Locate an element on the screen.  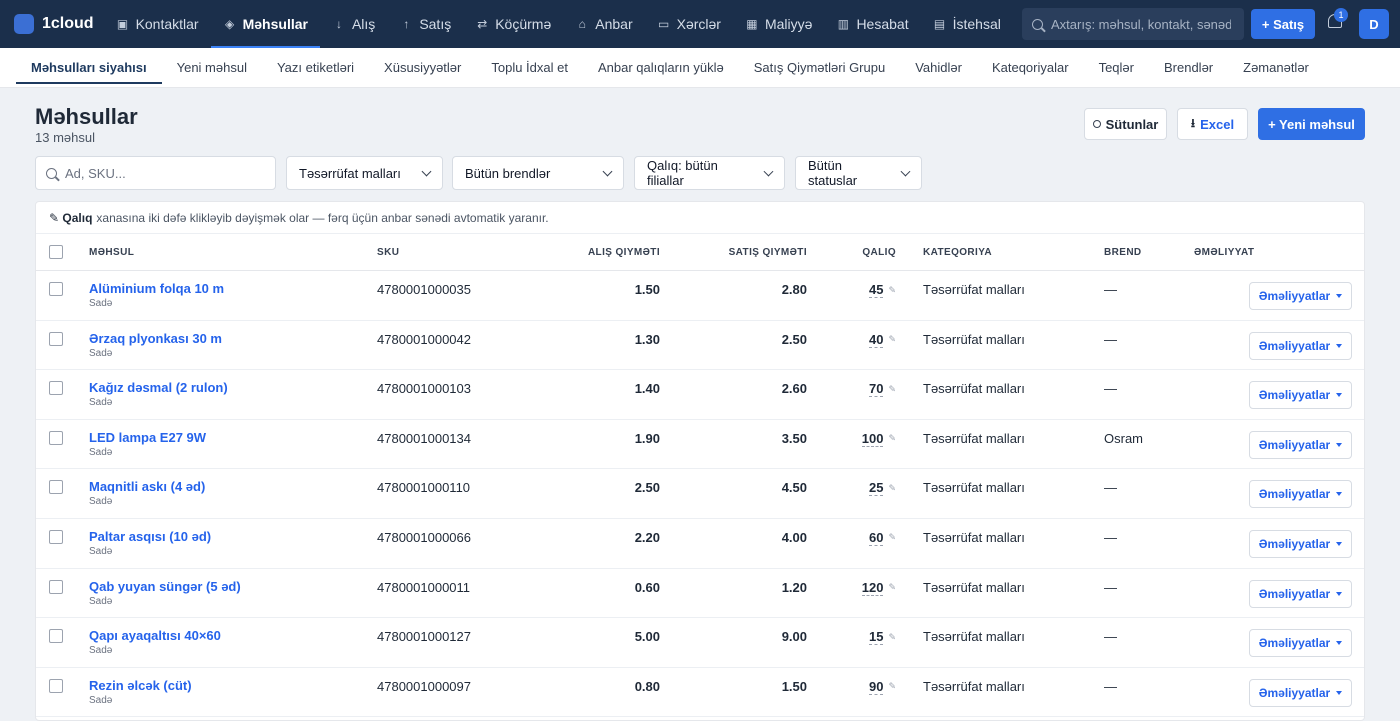
product-name-link: Paltar asqısı (10 əd) is located at coordinates (150, 536).